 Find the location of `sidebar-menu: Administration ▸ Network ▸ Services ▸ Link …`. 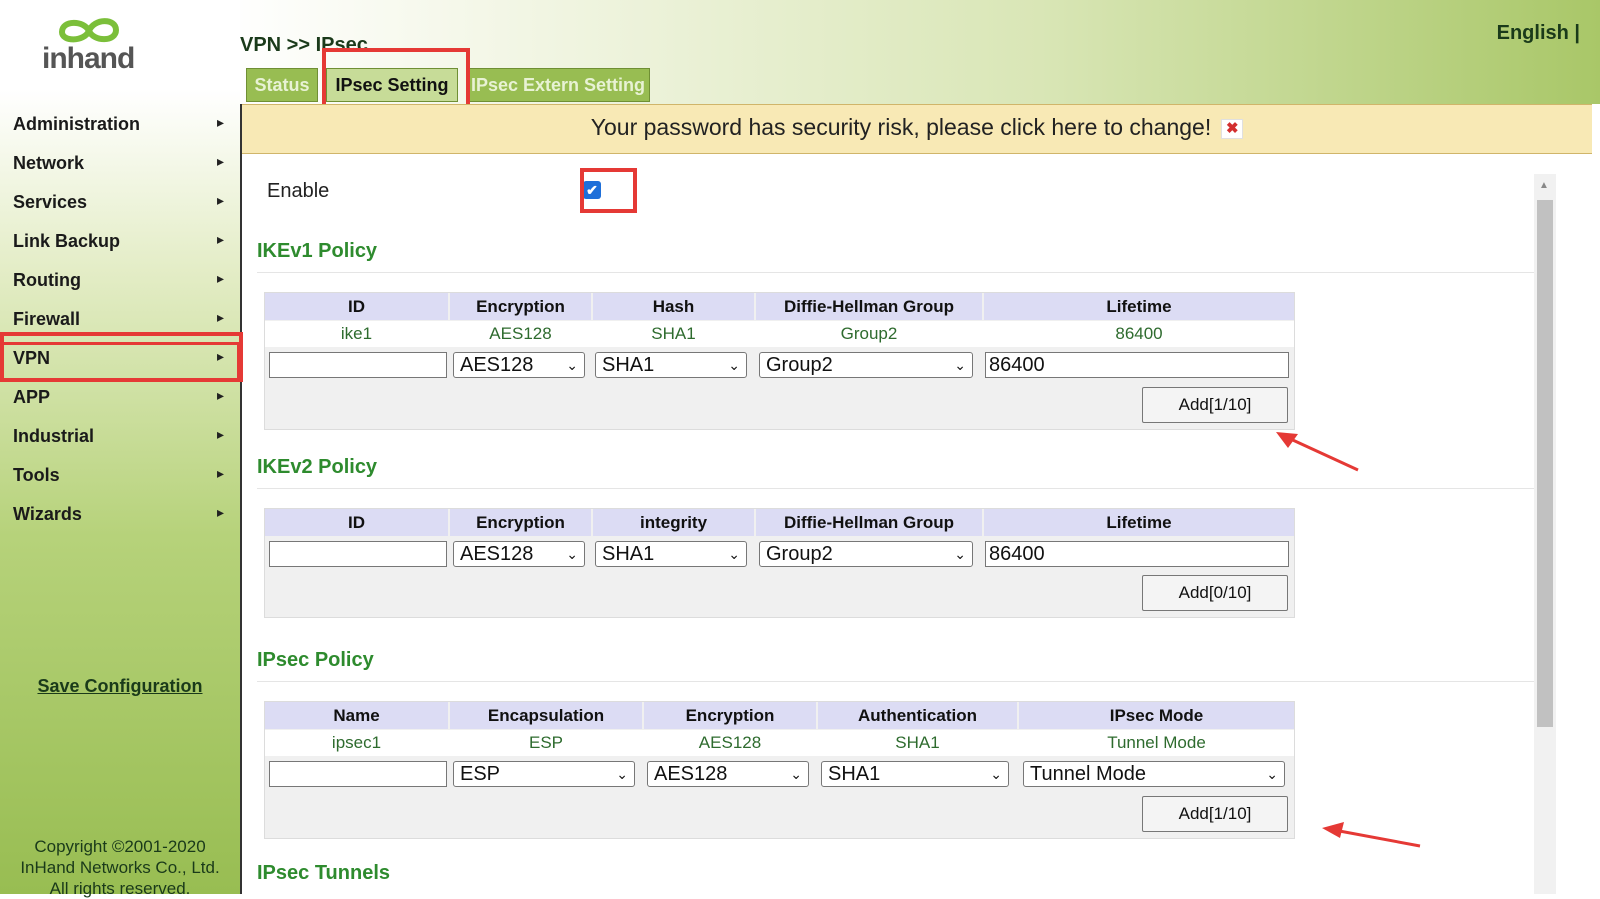

sidebar-menu: Administration ▸ Network ▸ Services ▸ Link … is located at coordinates (120, 322).